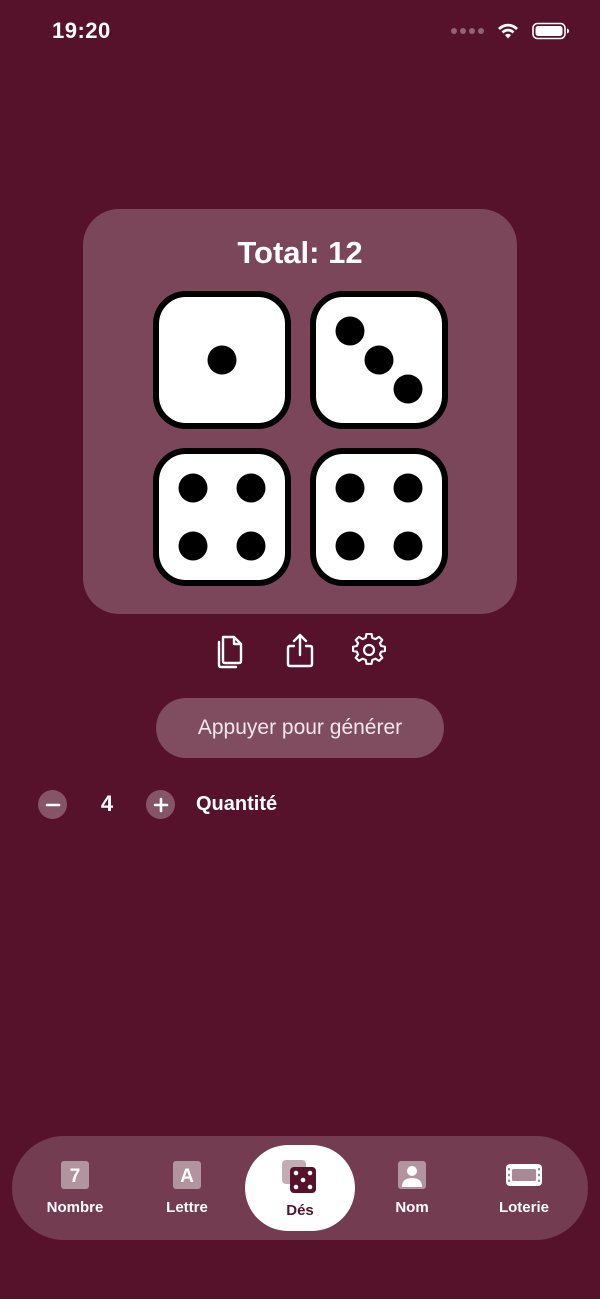 This screenshot has width=600, height=1299. I want to click on plus-icon, so click(160, 804).